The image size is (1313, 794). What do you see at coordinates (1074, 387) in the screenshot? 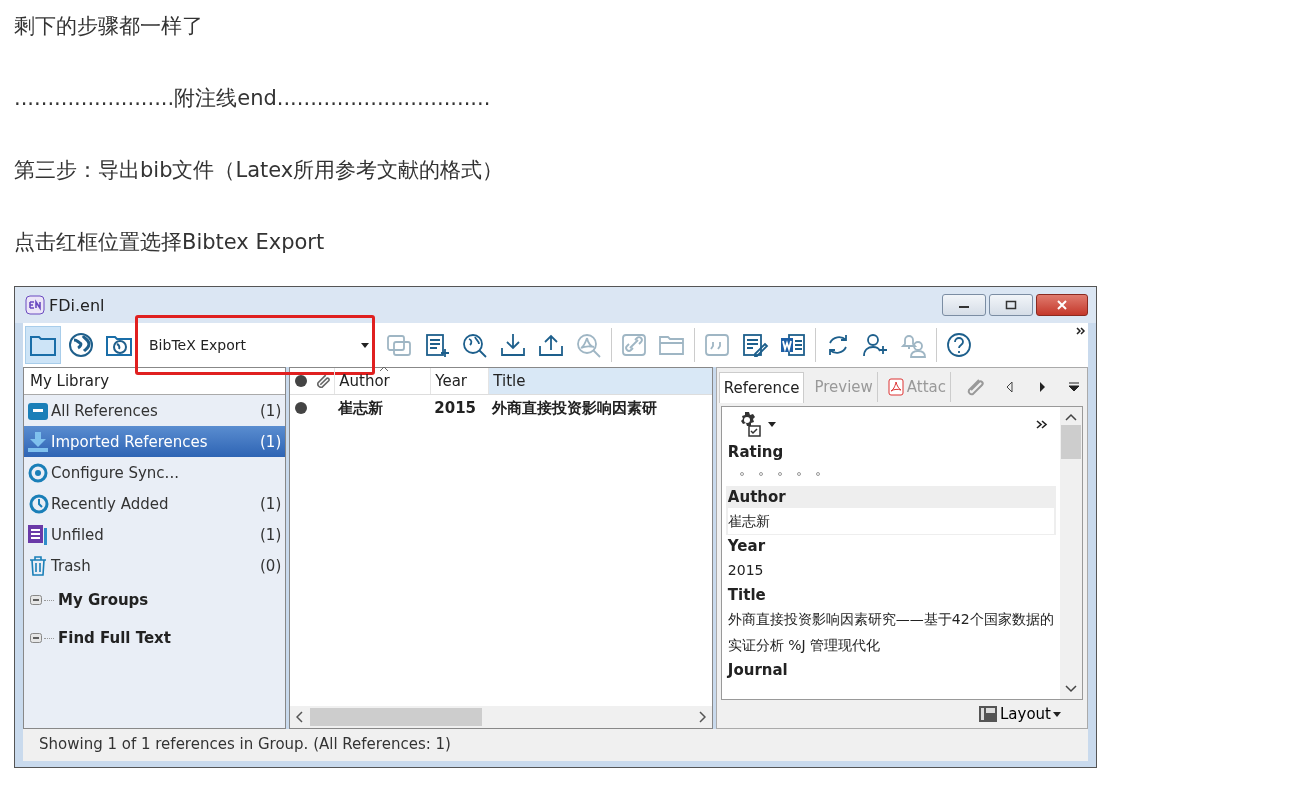
I see `panel-menu-icon` at bounding box center [1074, 387].